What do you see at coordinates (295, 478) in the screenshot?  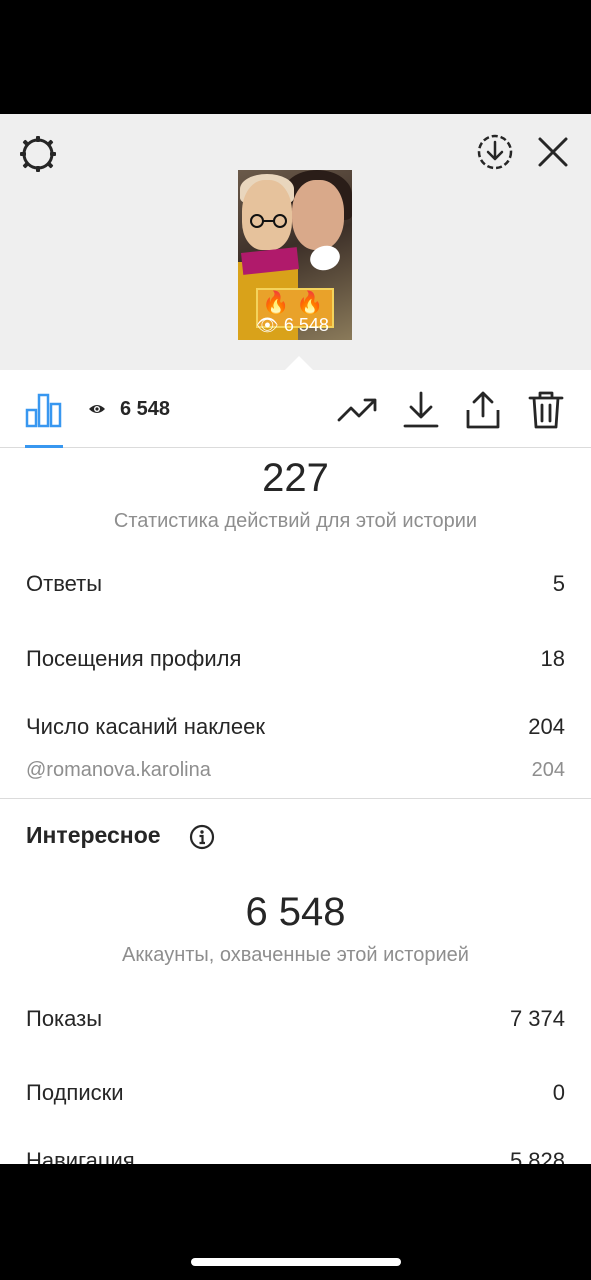 I see `actions-total: 227` at bounding box center [295, 478].